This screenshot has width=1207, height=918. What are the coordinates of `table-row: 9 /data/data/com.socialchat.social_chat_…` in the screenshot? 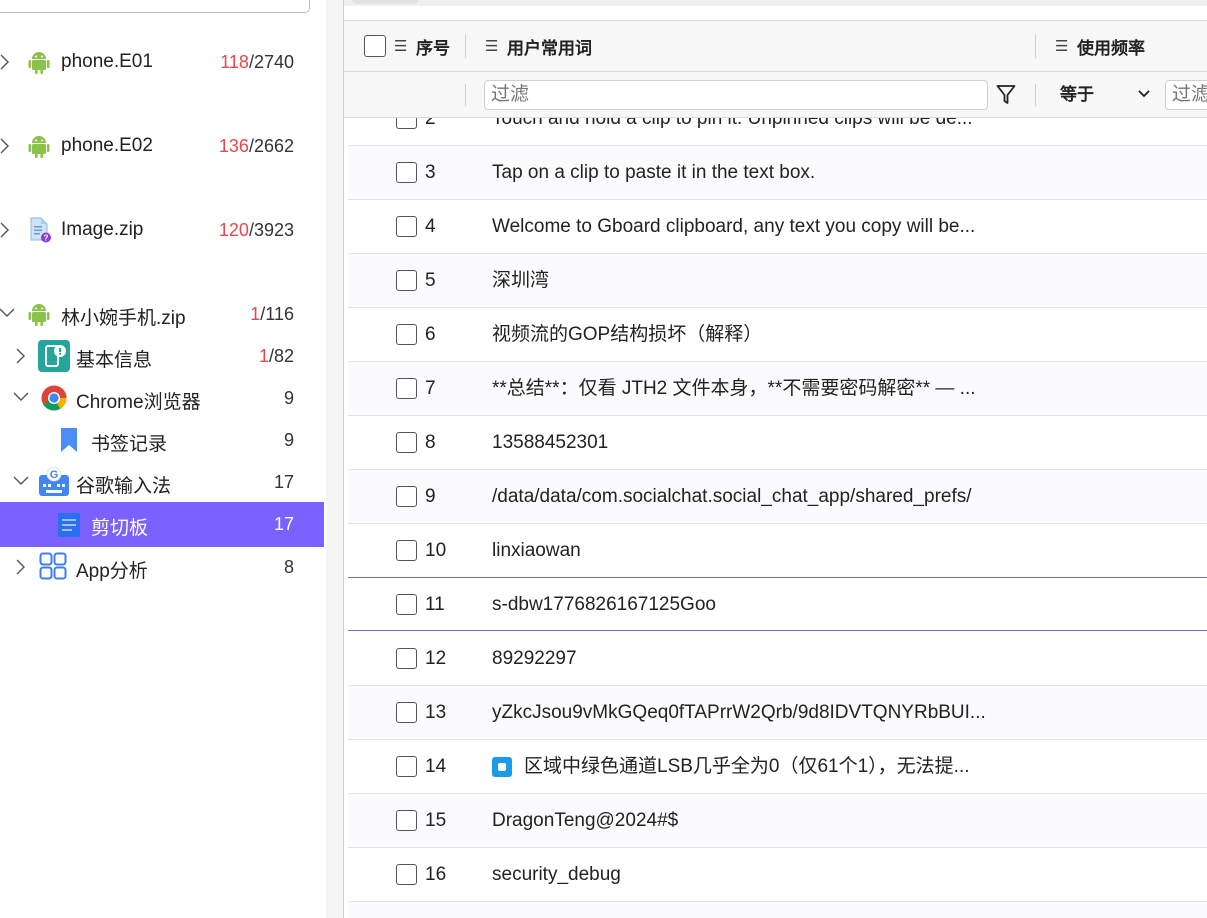 It's located at (777, 497).